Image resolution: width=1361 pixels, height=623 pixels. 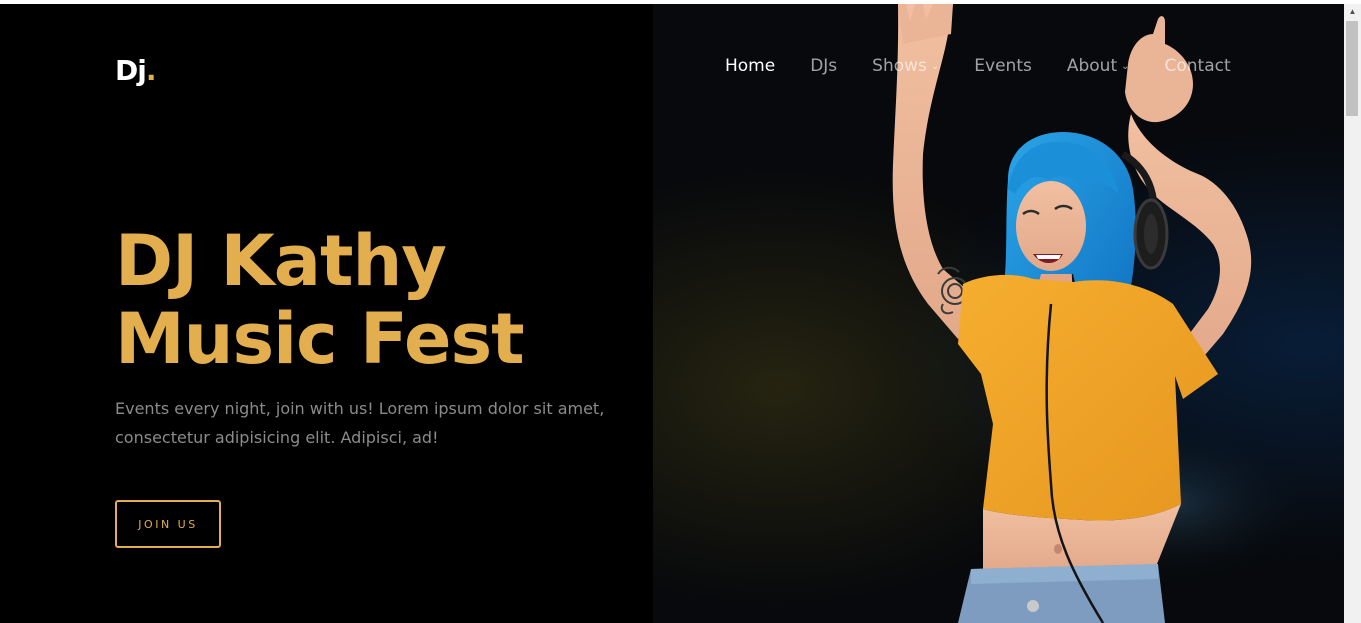 I want to click on nav-contact: Contact, so click(x=1198, y=66).